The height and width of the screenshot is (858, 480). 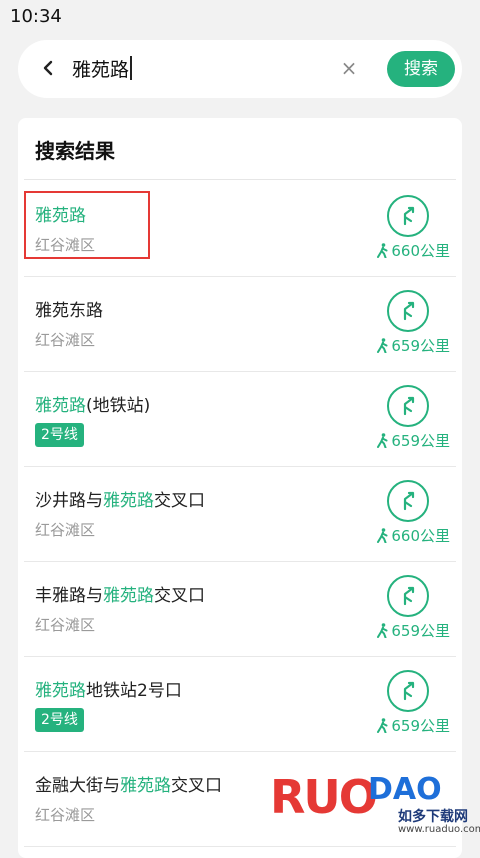 I want to click on list-item: 雅苑东路红谷滩区 659公里, so click(x=240, y=324).